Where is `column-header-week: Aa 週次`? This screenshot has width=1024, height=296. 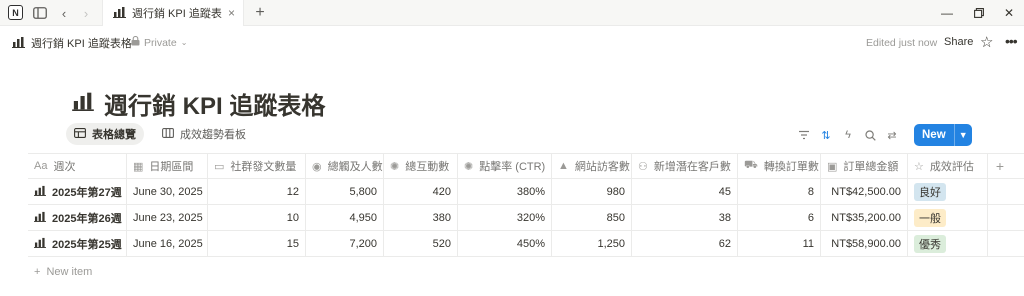 column-header-week: Aa 週次 is located at coordinates (77, 166).